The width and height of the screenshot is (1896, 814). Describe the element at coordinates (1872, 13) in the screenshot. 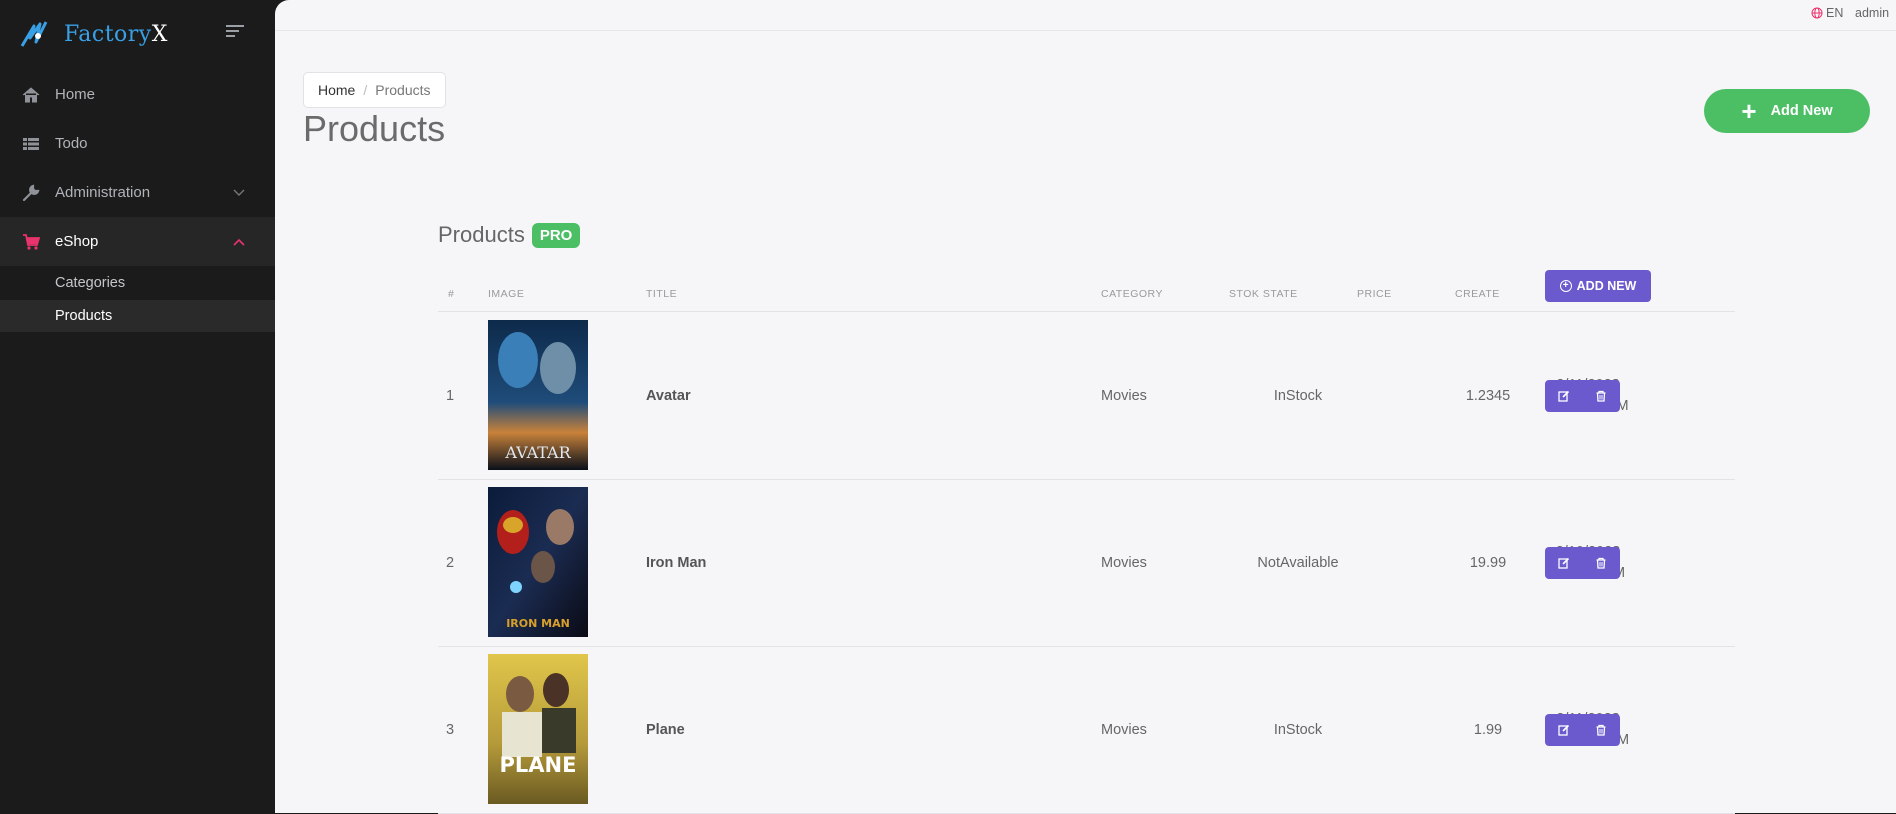

I see `user-menu: admin` at that location.